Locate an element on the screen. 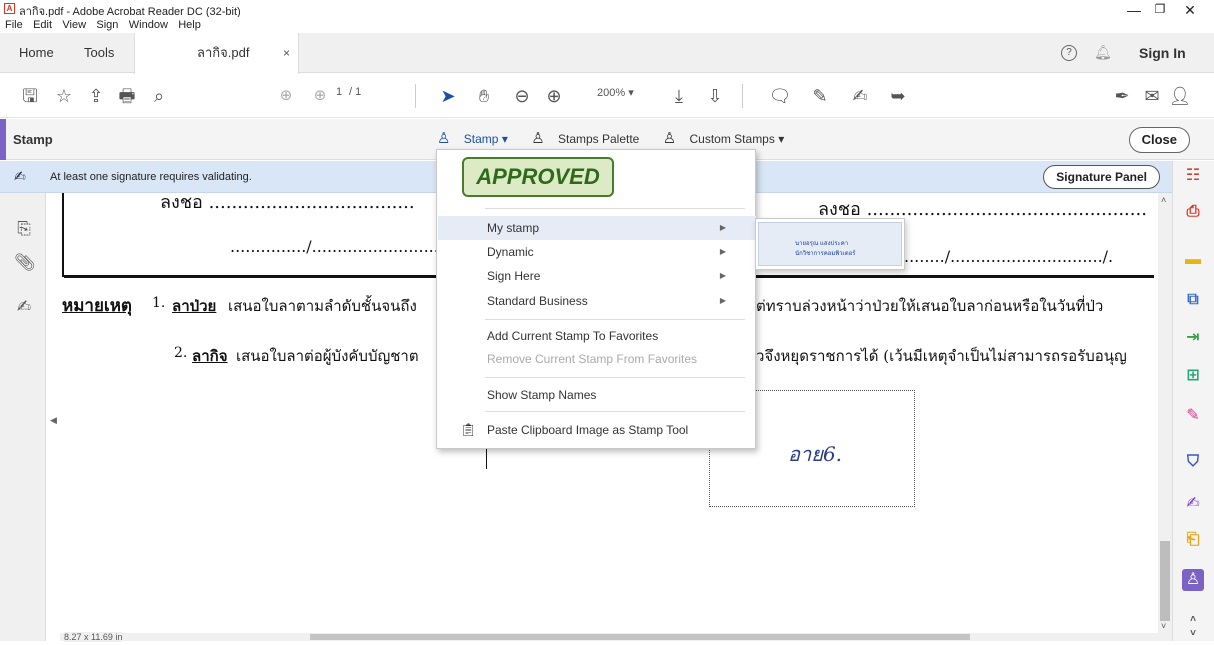  submenu-arrow-icon: ▶ is located at coordinates (722, 251).